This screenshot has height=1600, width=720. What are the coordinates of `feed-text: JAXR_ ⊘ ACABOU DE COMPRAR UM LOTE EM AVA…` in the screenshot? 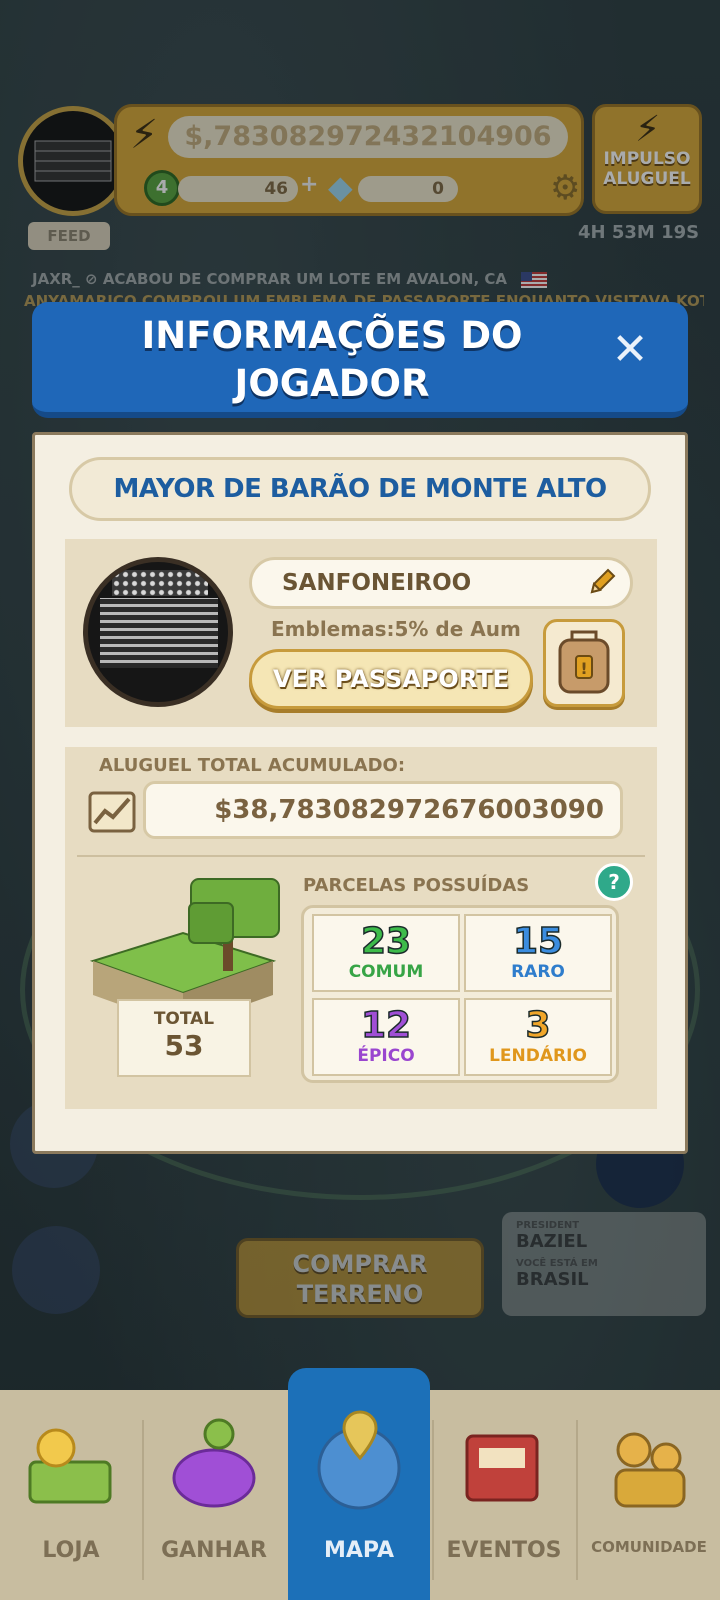 It's located at (270, 279).